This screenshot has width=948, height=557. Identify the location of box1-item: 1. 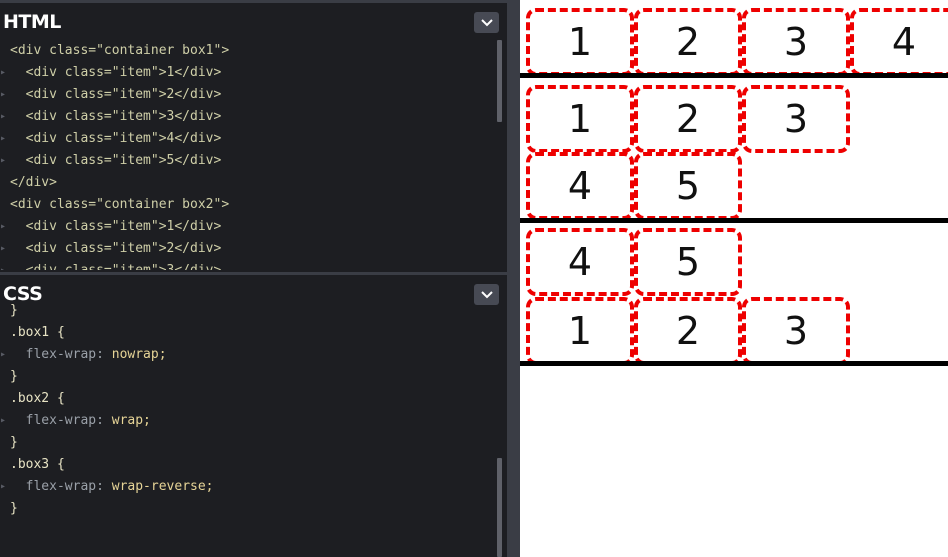
(580, 42).